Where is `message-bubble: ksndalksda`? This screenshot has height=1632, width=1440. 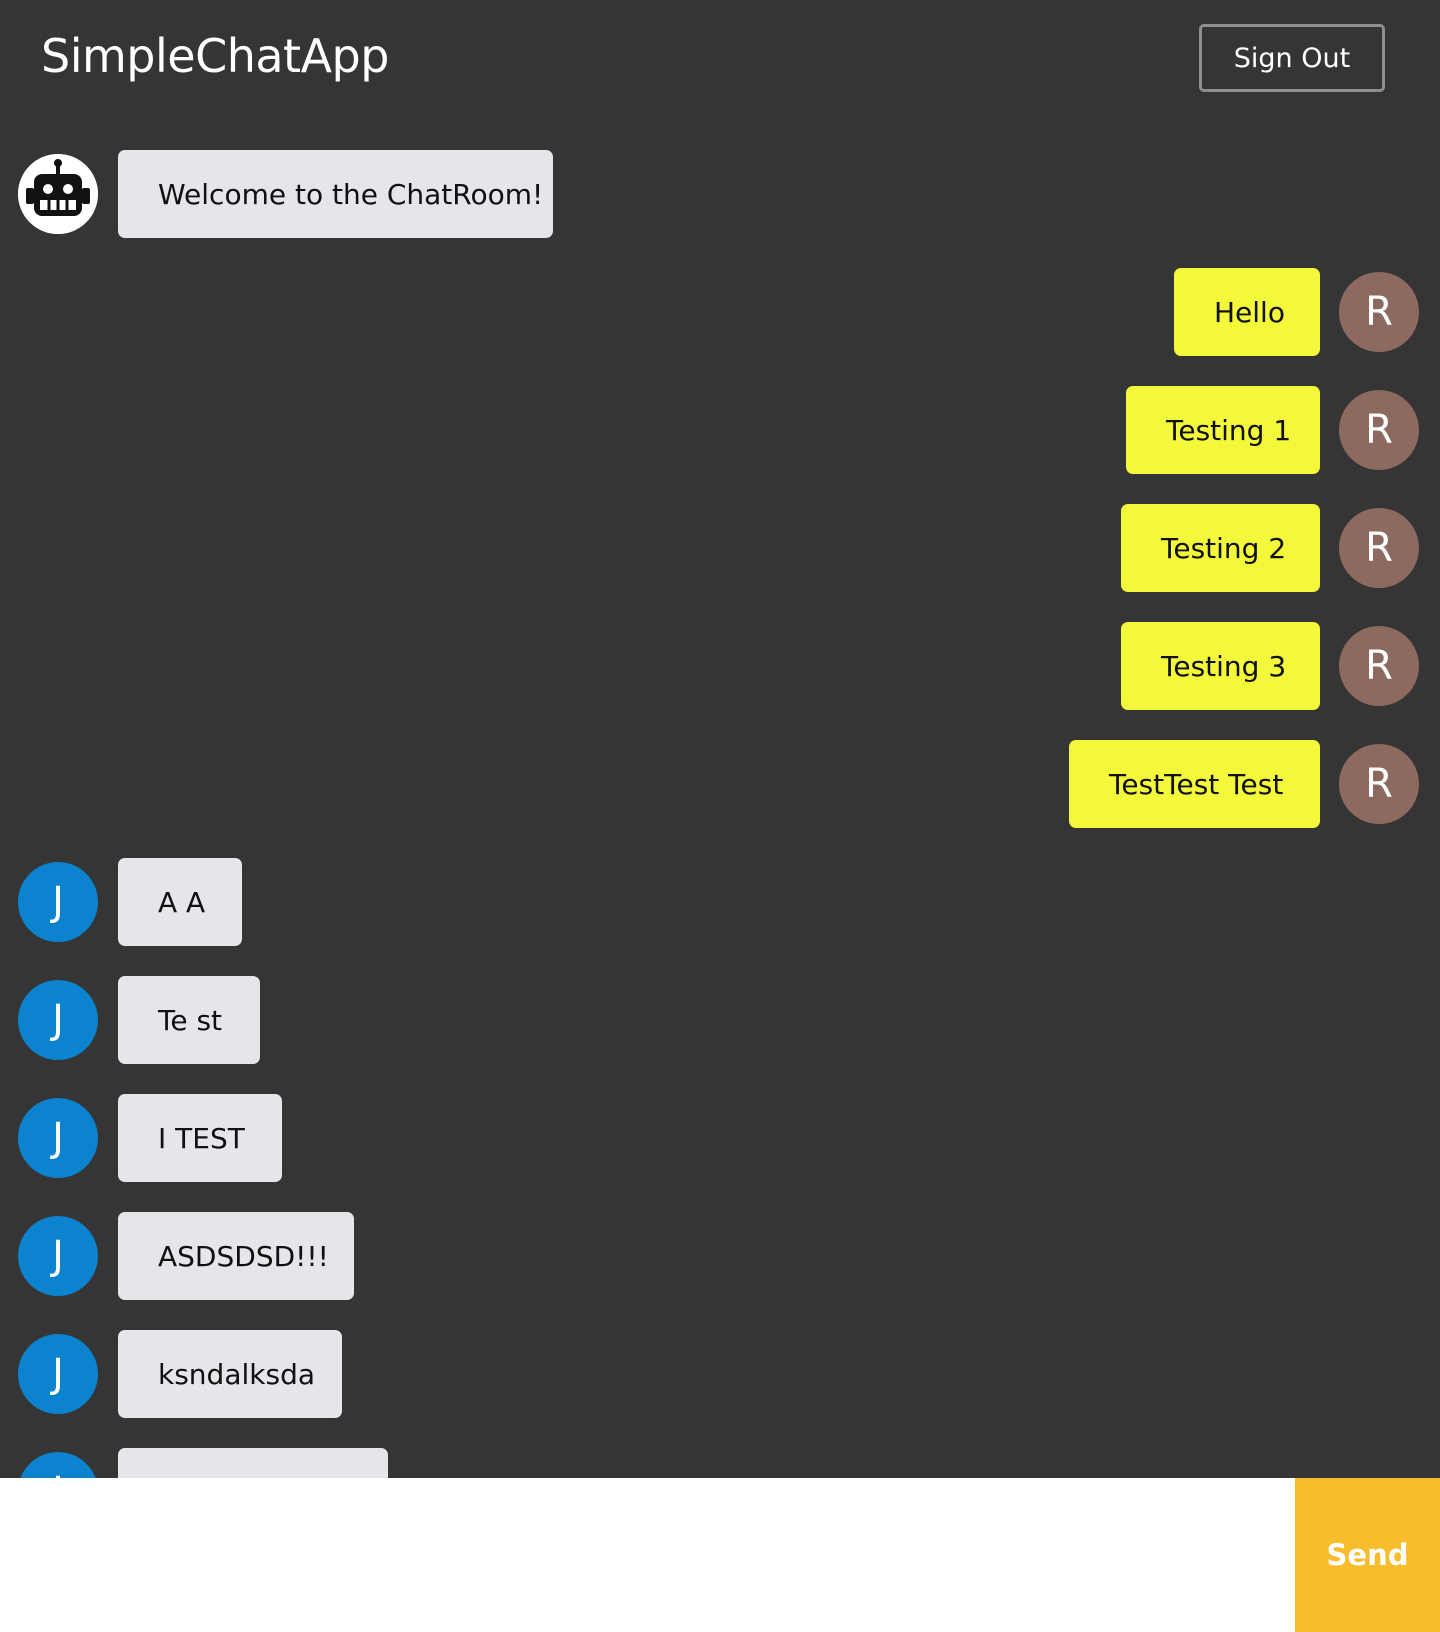 message-bubble: ksndalksda is located at coordinates (230, 1374).